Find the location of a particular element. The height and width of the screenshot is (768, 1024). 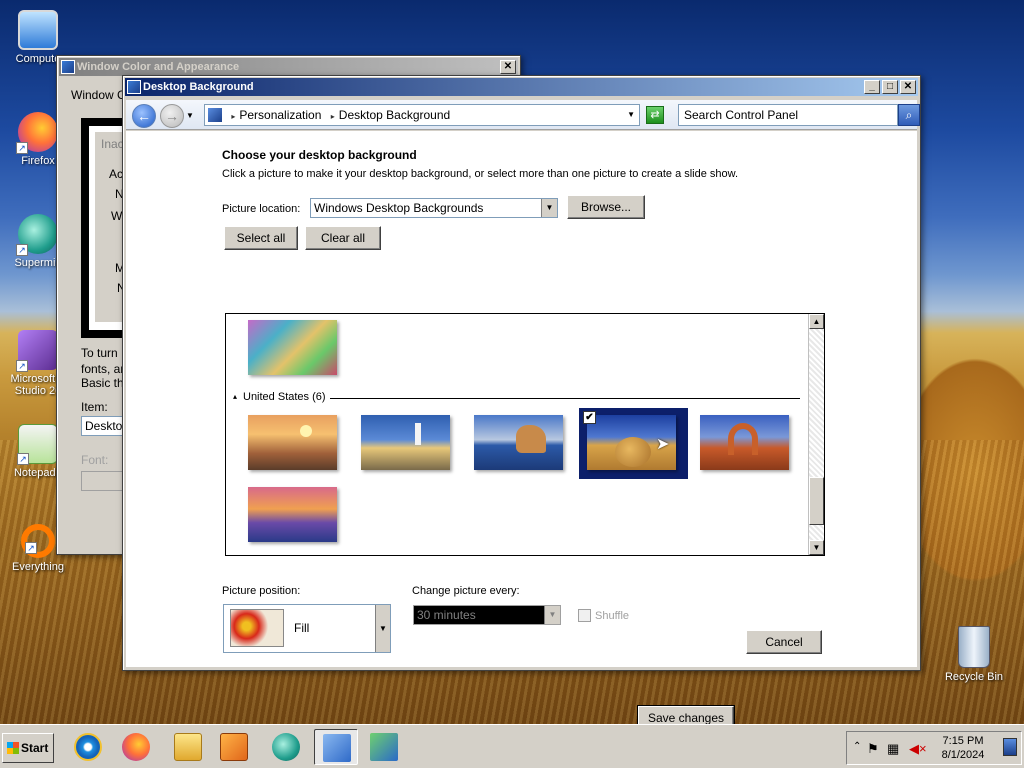

show-desktop-icon is located at coordinates (1010, 747).